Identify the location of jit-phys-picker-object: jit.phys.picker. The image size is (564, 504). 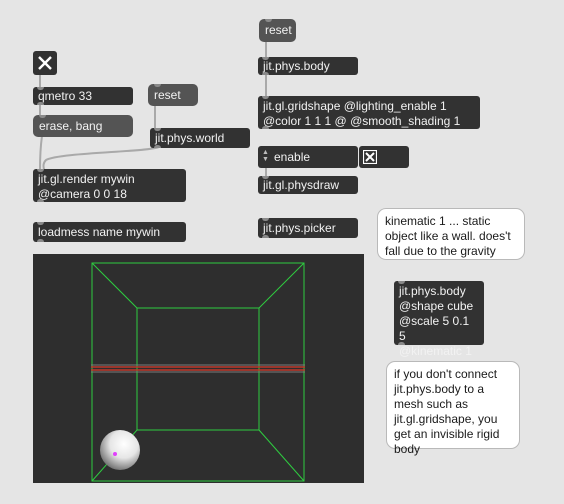
(308, 228).